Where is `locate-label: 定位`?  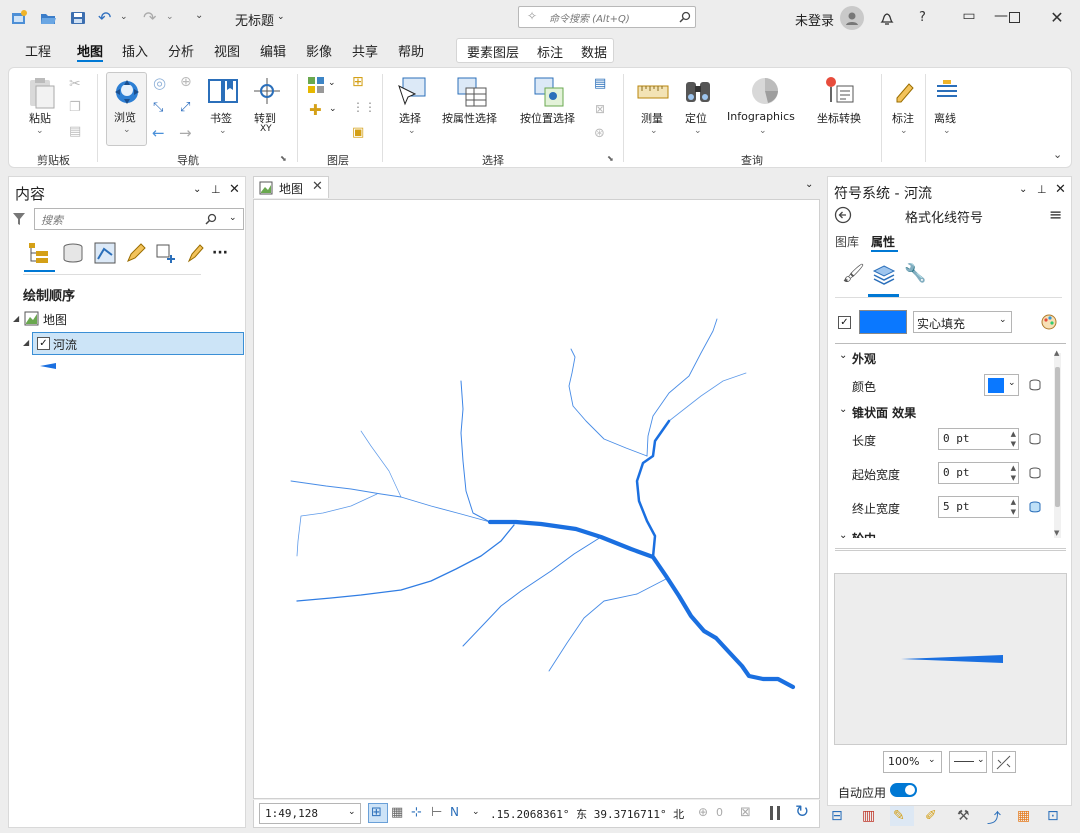
locate-label: 定位 is located at coordinates (696, 118).